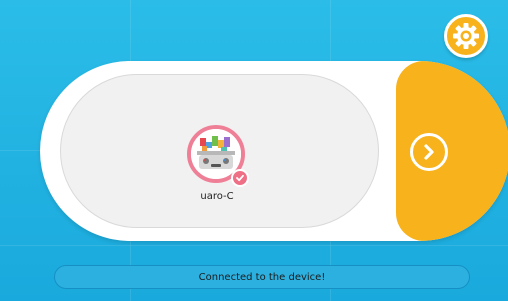 Image resolution: width=508 pixels, height=301 pixels. I want to click on connected-check-badge, so click(240, 178).